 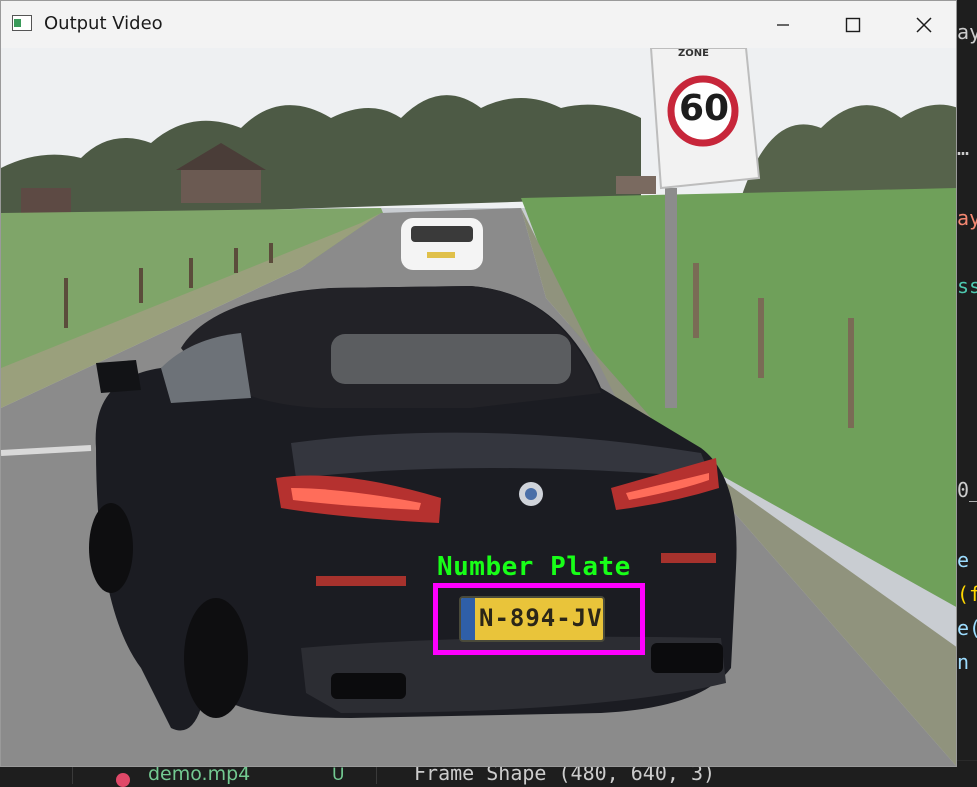 I want to click on window-title: Output Video, so click(x=103, y=23).